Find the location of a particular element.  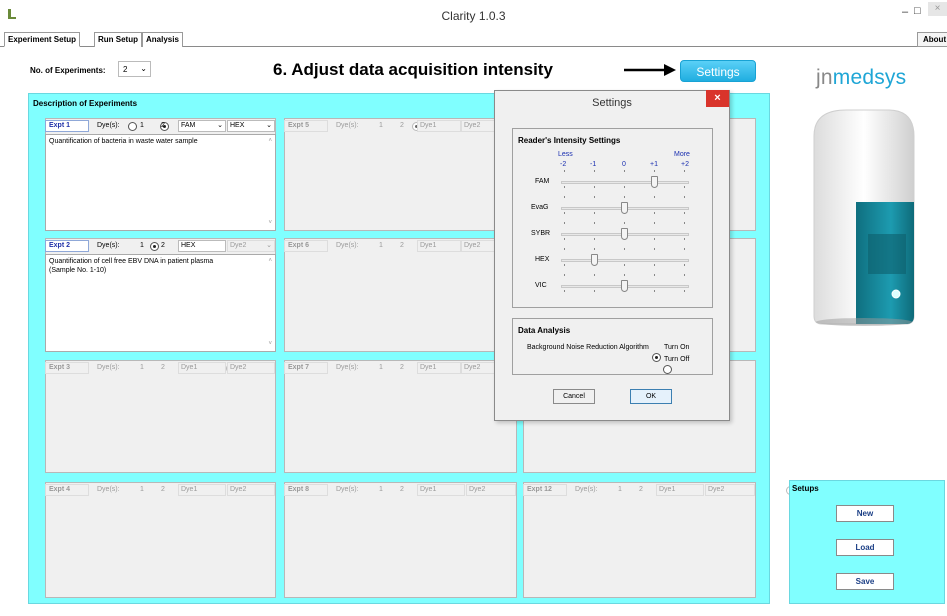

hex-slider-track is located at coordinates (625, 260).